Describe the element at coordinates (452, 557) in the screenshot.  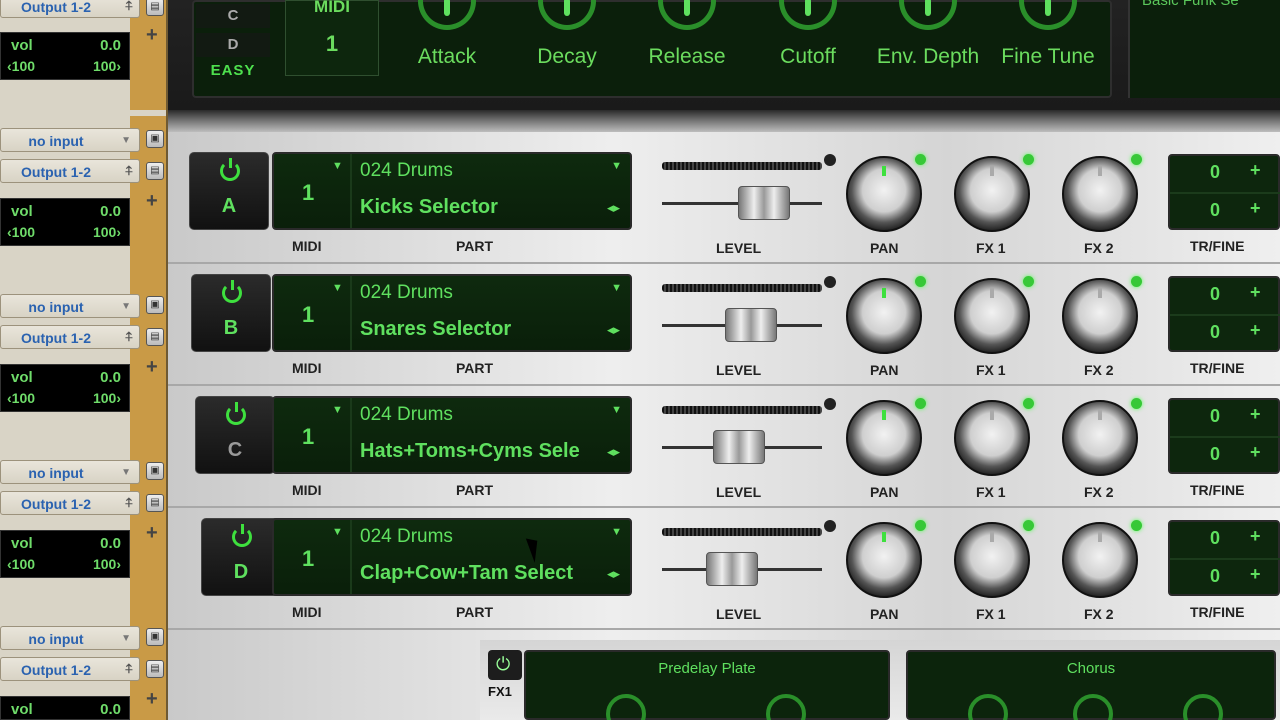
I see `part-selector: 1 ▼ 024 Drums ▼ Clap+Cow+Tam Select ◂▸` at that location.